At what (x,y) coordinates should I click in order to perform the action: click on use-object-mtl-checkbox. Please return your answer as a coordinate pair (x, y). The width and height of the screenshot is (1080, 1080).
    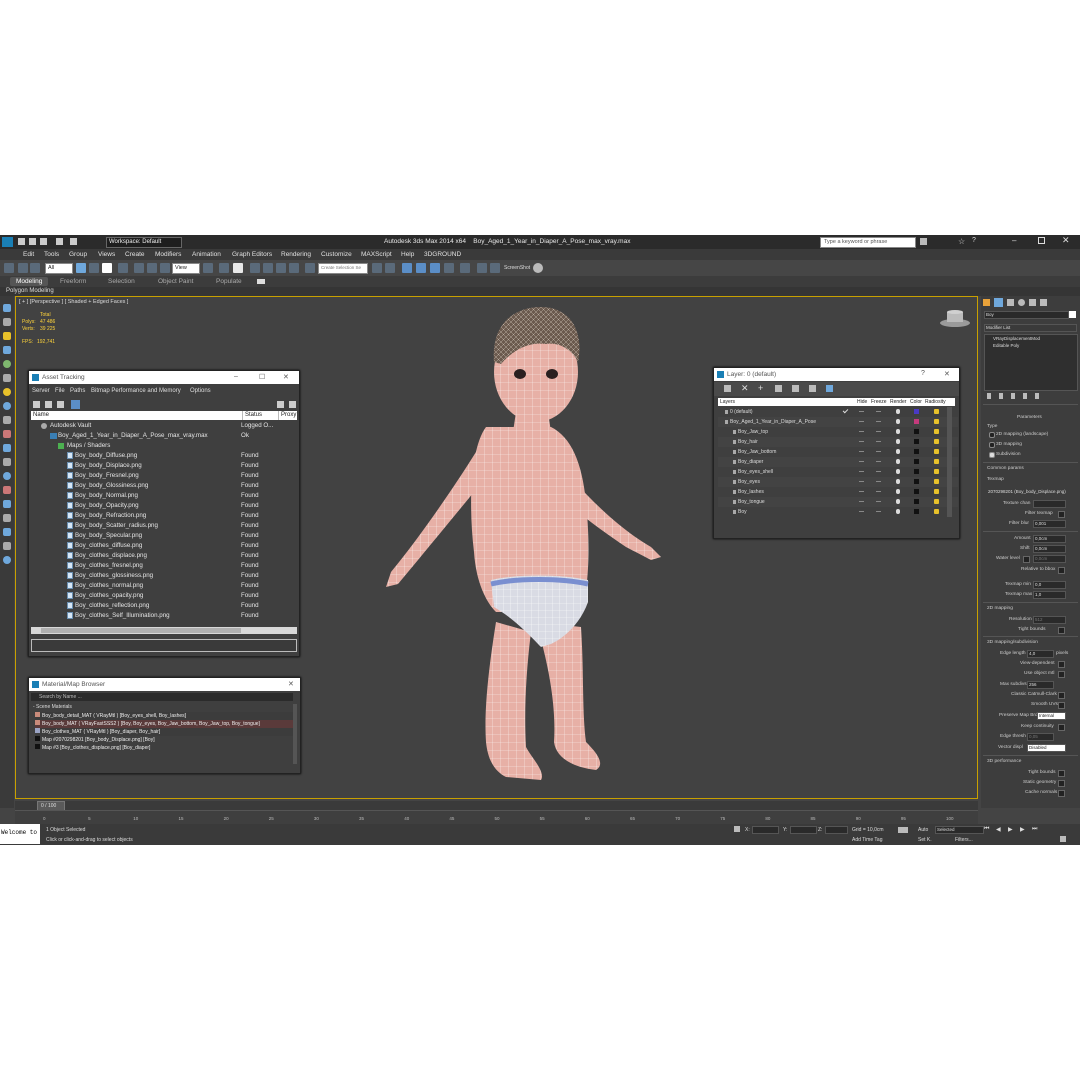
    Looking at the image, I should click on (1061, 674).